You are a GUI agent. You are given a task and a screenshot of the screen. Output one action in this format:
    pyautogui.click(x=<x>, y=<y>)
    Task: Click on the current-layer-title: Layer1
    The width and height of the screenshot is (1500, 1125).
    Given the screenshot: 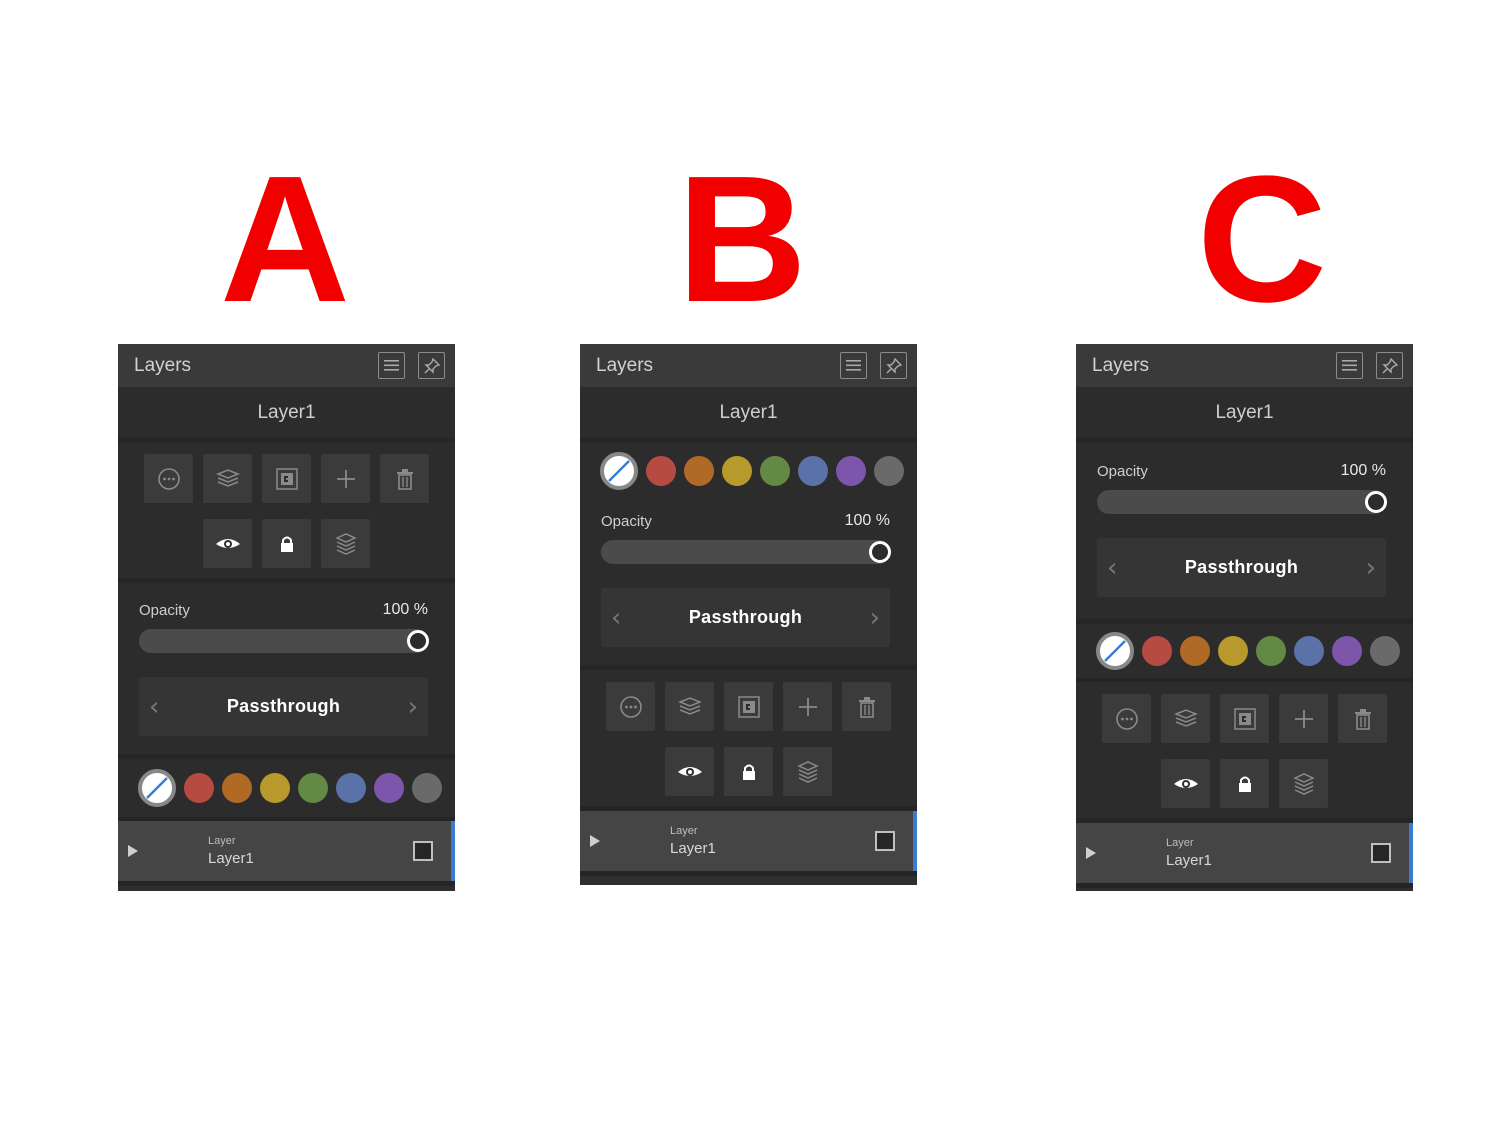 What is the action you would take?
    pyautogui.click(x=1244, y=414)
    